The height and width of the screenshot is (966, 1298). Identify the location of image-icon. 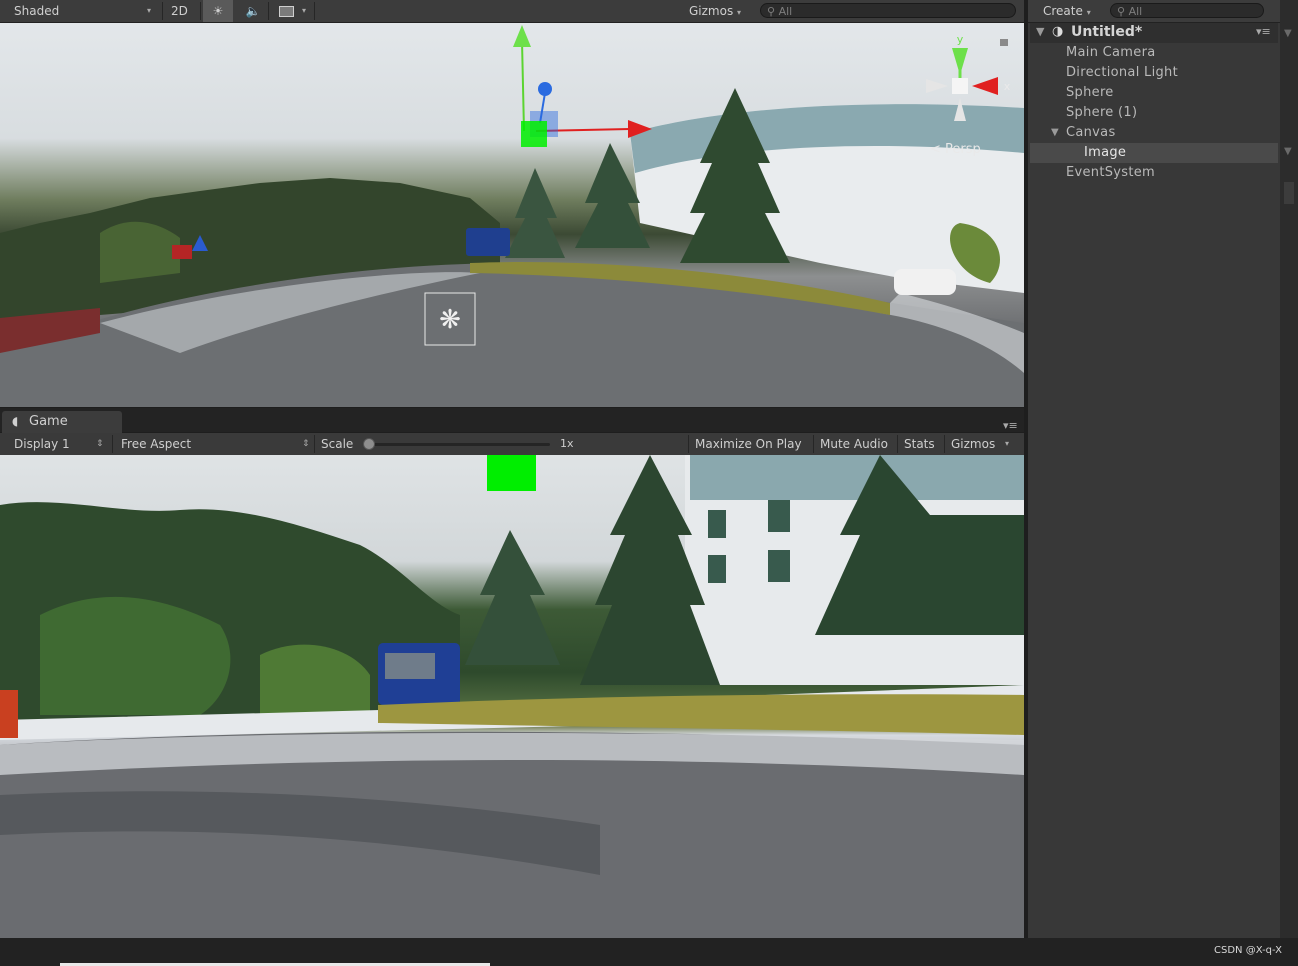
(286, 11).